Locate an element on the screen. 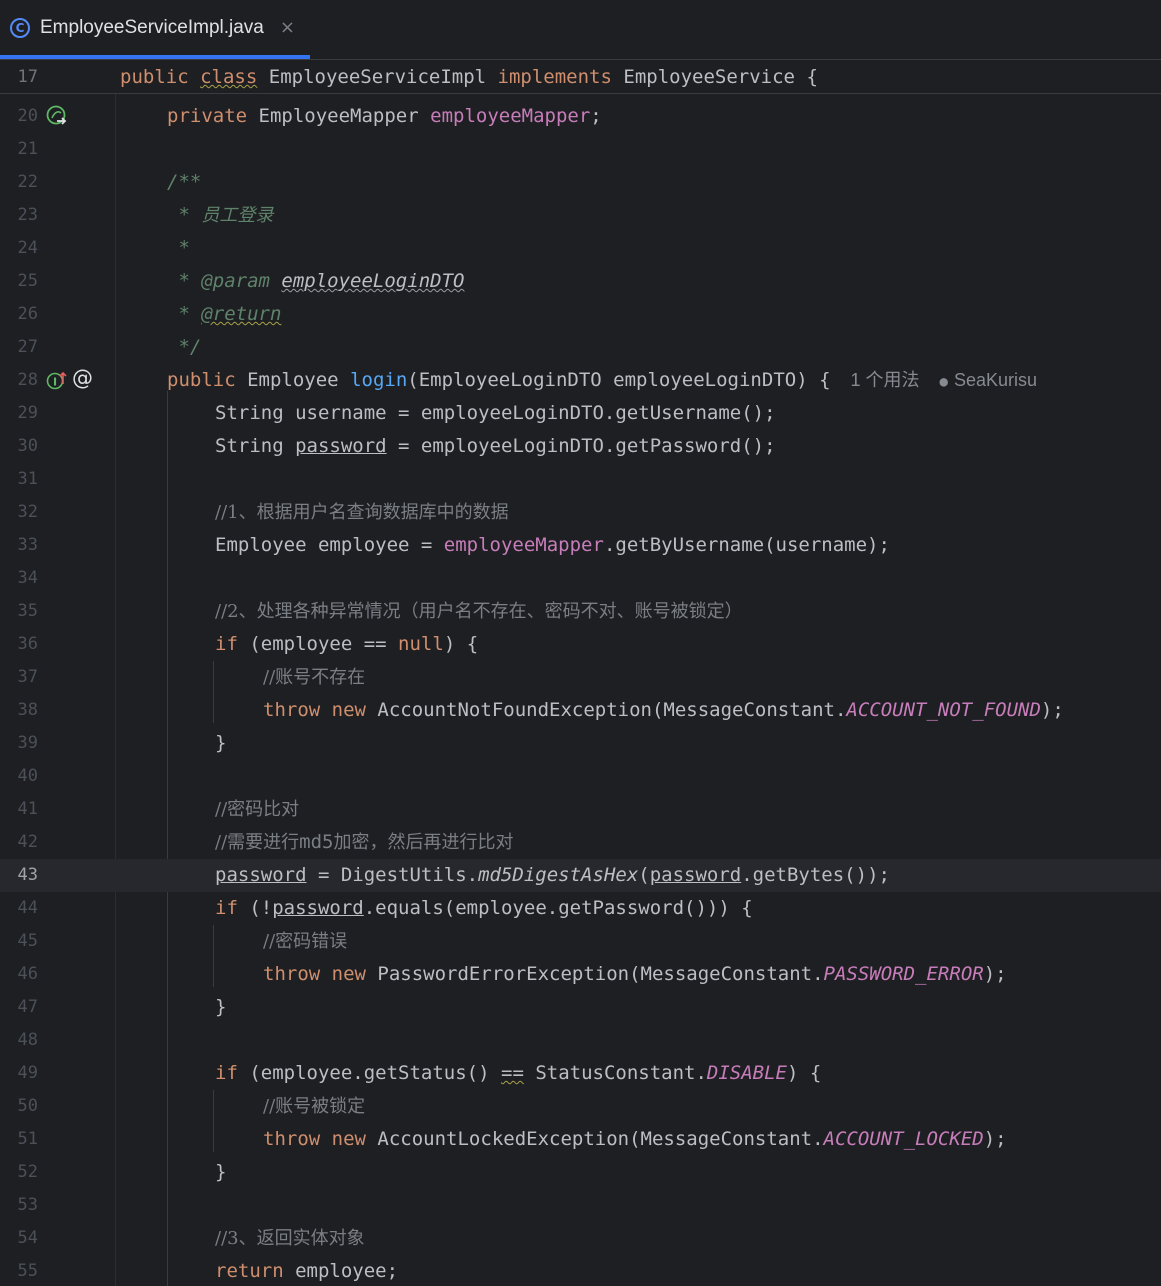 The height and width of the screenshot is (1286, 1161). code-line: 36 if (employee == null) { is located at coordinates (580, 644).